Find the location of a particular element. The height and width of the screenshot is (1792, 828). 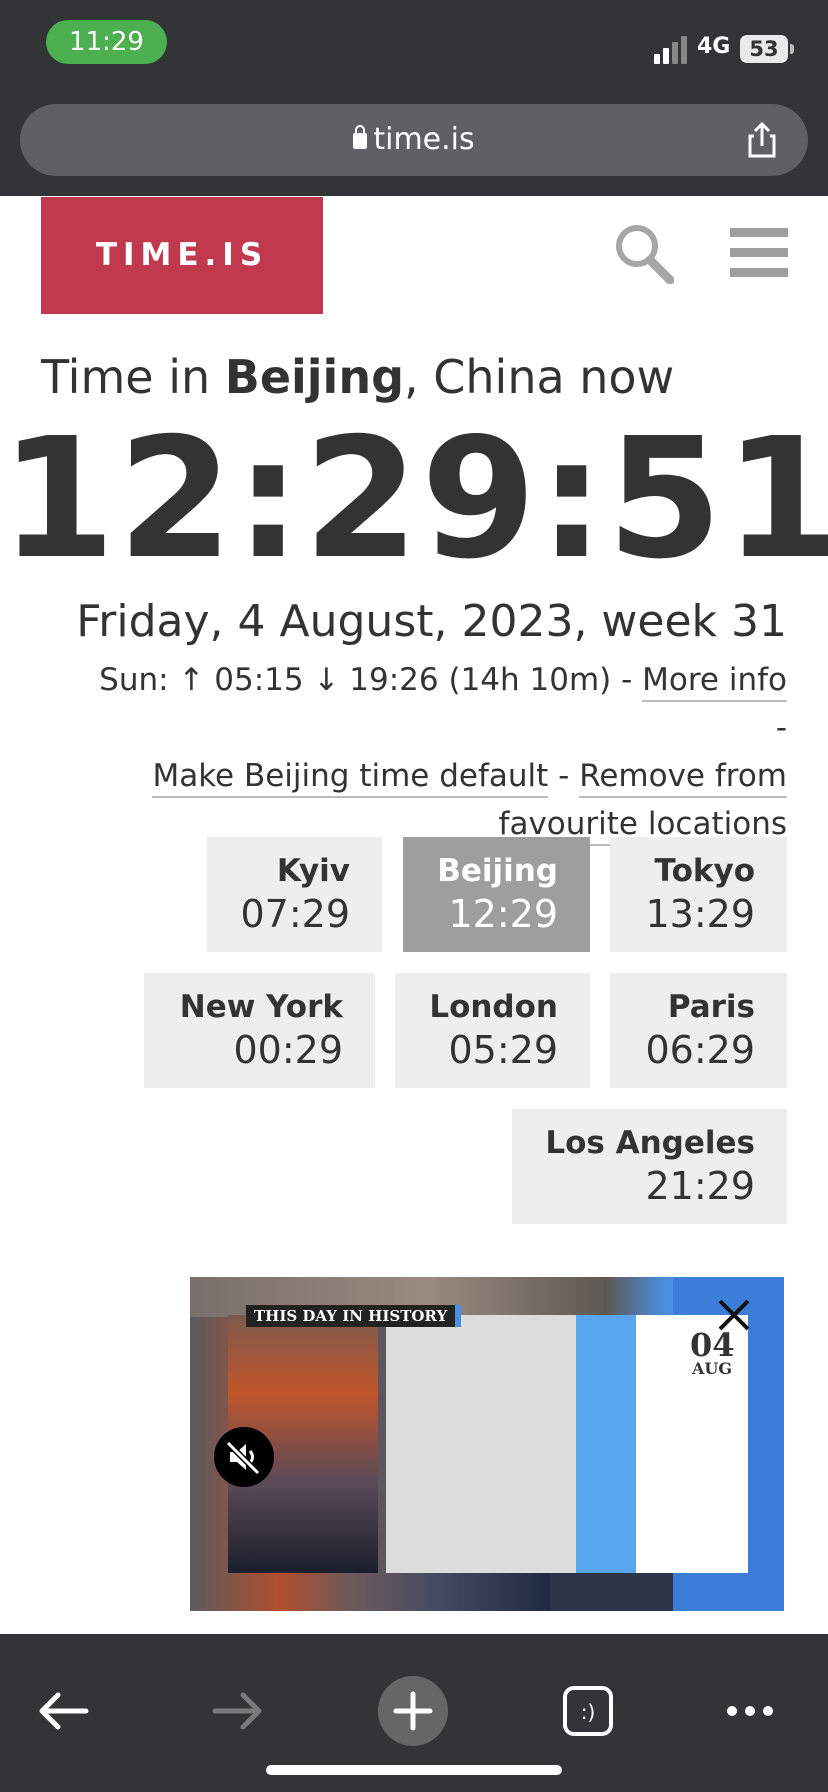

city-name: Kyiv is located at coordinates (313, 871).